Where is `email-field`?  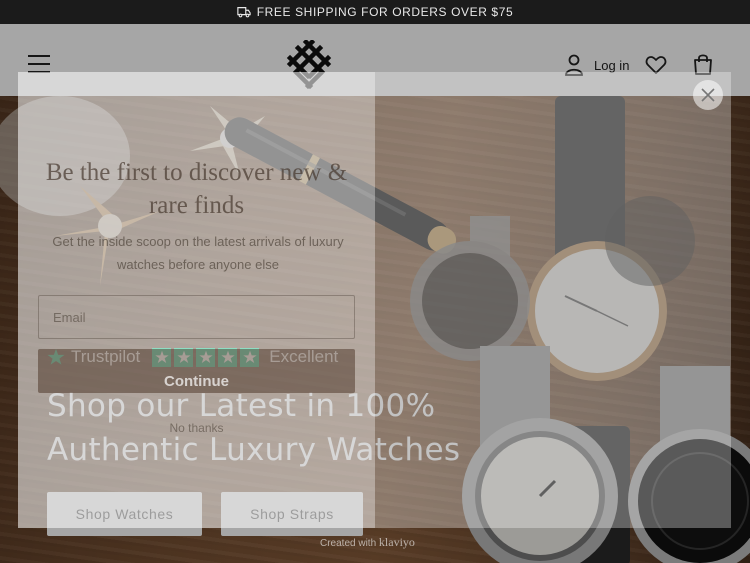 email-field is located at coordinates (196, 317).